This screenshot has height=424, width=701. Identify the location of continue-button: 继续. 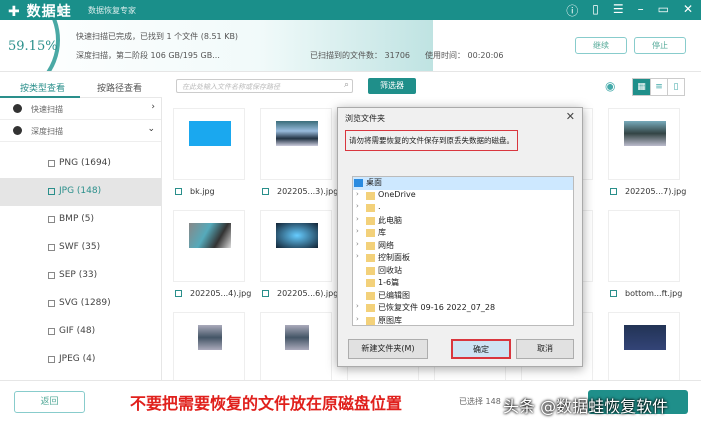
(601, 45).